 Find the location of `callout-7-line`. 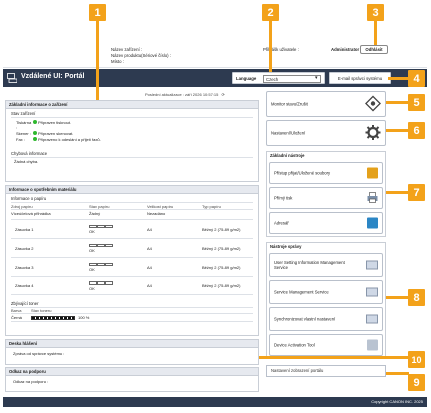

callout-7-line is located at coordinates (397, 192).